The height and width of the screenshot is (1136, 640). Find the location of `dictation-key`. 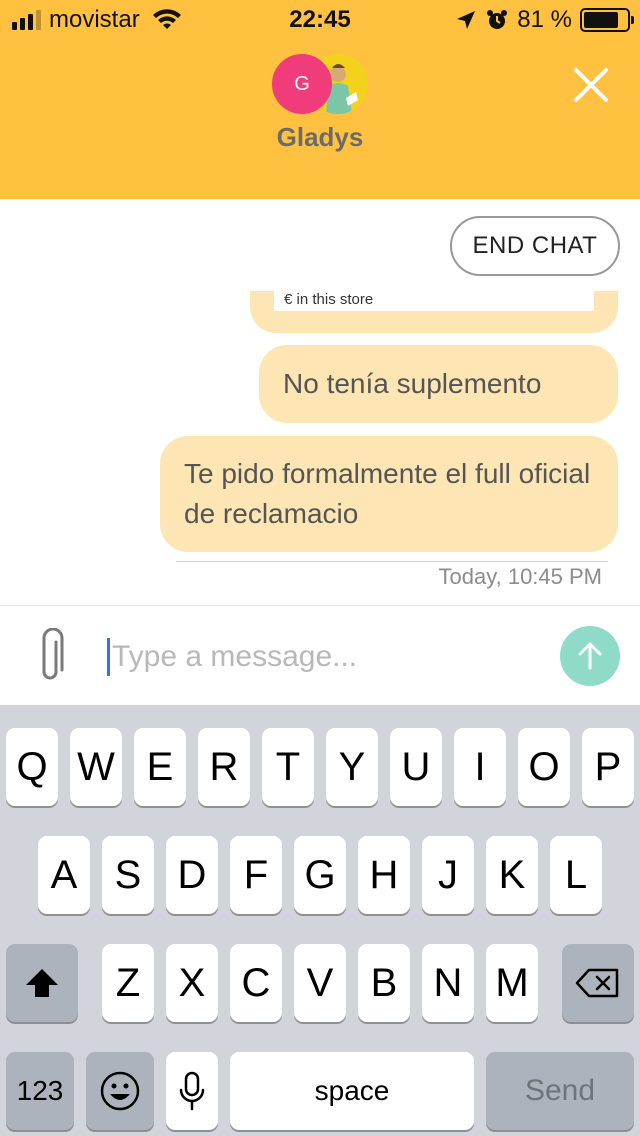

dictation-key is located at coordinates (192, 1091).